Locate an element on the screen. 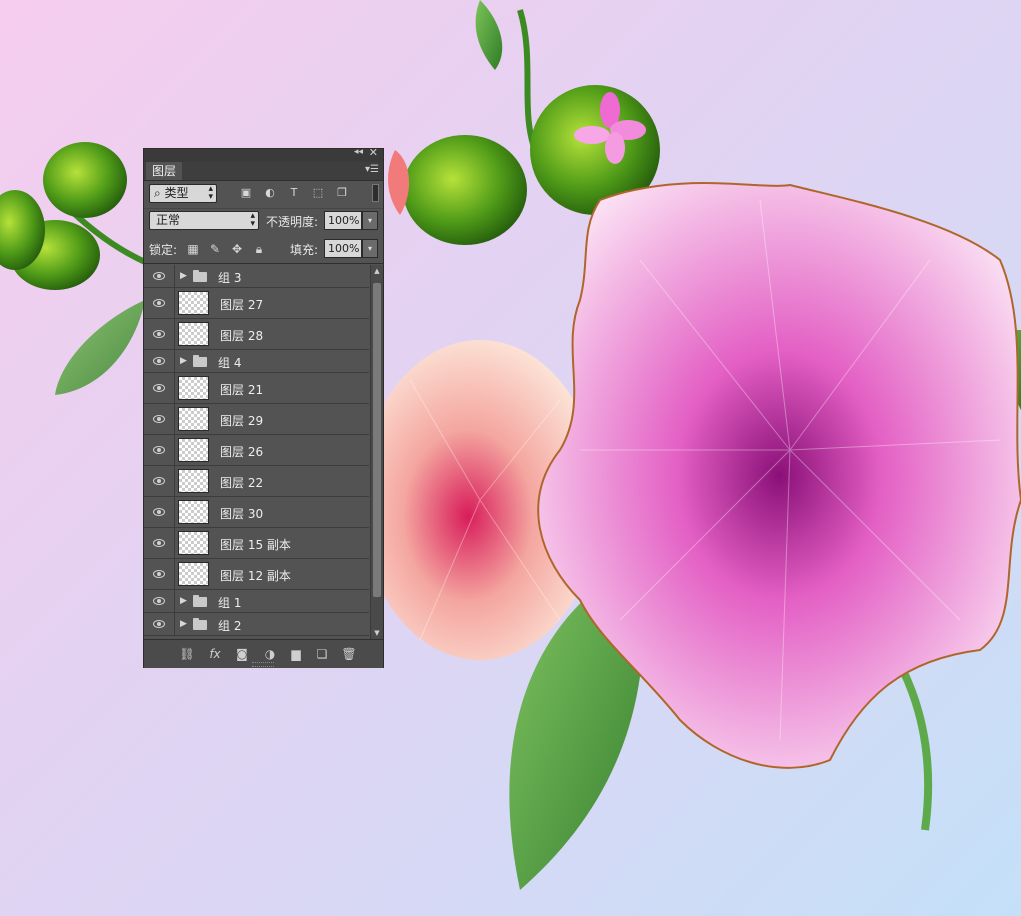  image-icon: ▣ is located at coordinates (246, 193).